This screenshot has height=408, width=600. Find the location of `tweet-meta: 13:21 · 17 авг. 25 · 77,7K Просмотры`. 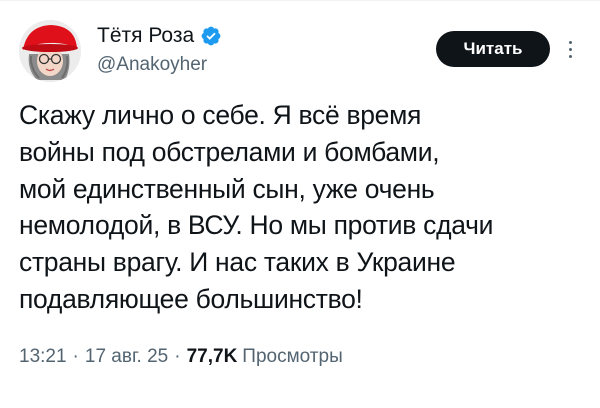

tweet-meta: 13:21 · 17 авг. 25 · 77,7K Просмотры is located at coordinates (181, 357).